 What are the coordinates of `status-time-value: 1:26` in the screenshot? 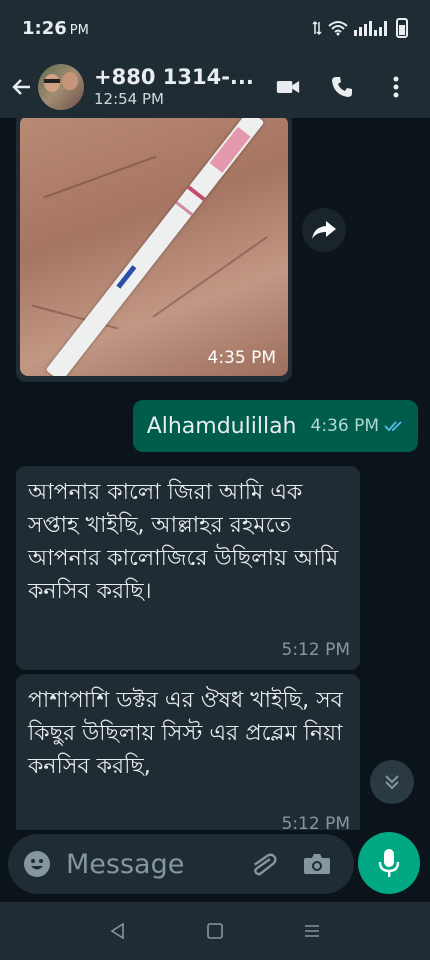 It's located at (44, 28).